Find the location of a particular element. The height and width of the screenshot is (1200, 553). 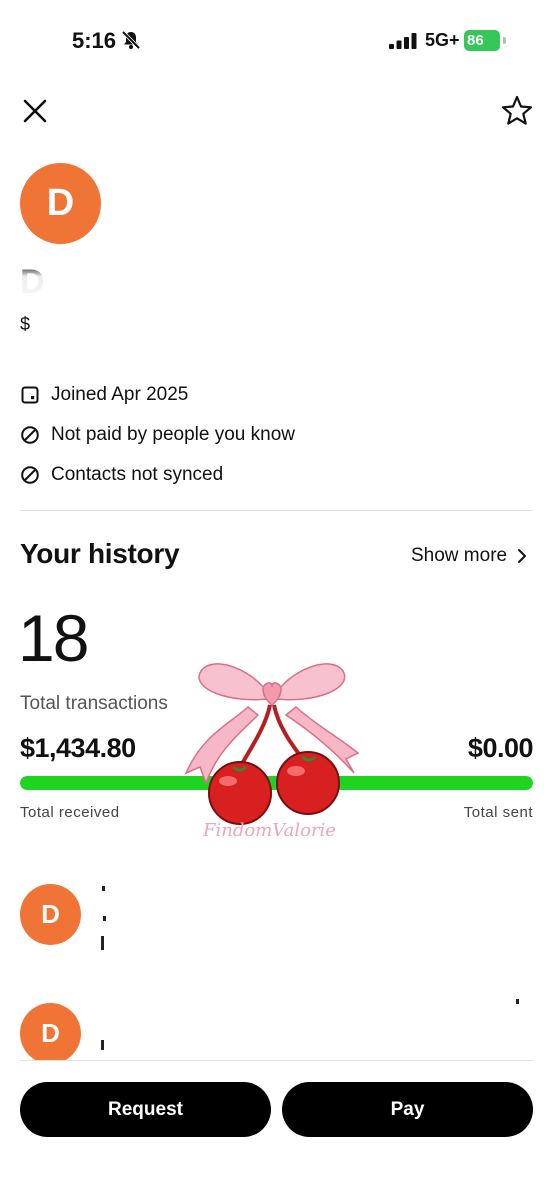

total-received-amount: $1,434.80 is located at coordinates (78, 748).